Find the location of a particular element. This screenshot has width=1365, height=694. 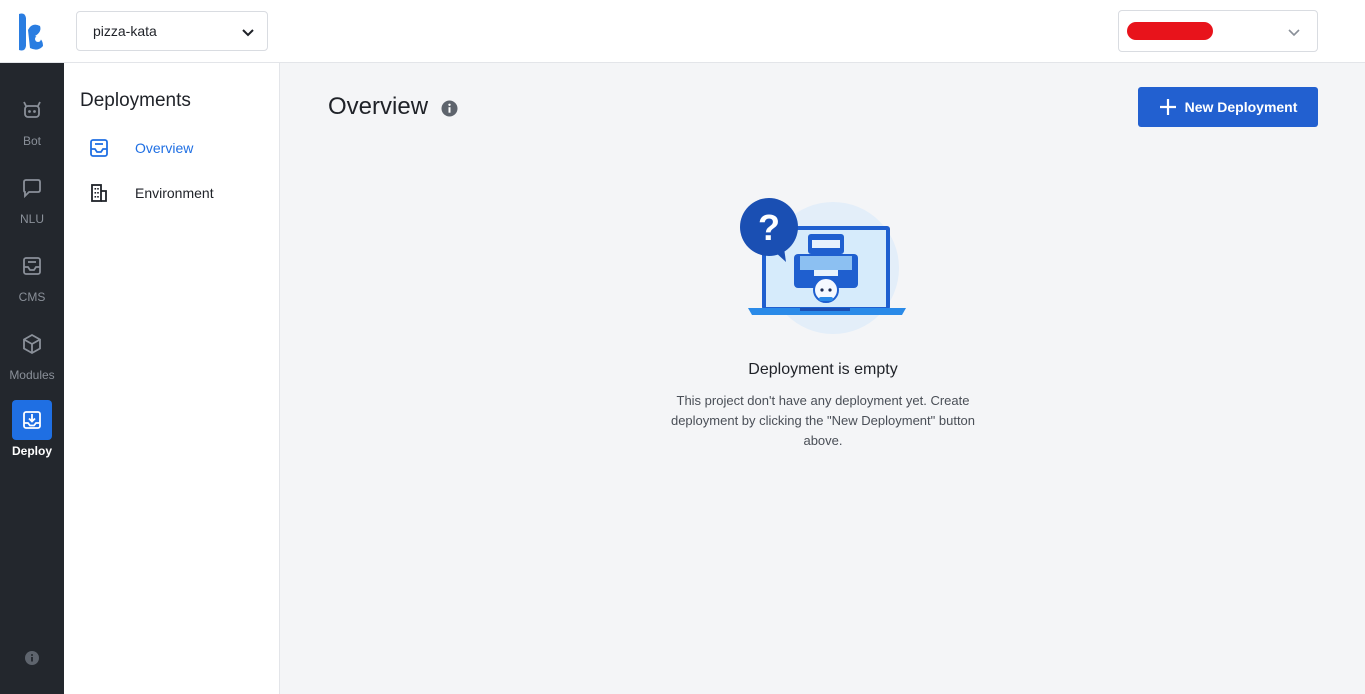

new-deployment-label: New Deployment is located at coordinates (1241, 107).